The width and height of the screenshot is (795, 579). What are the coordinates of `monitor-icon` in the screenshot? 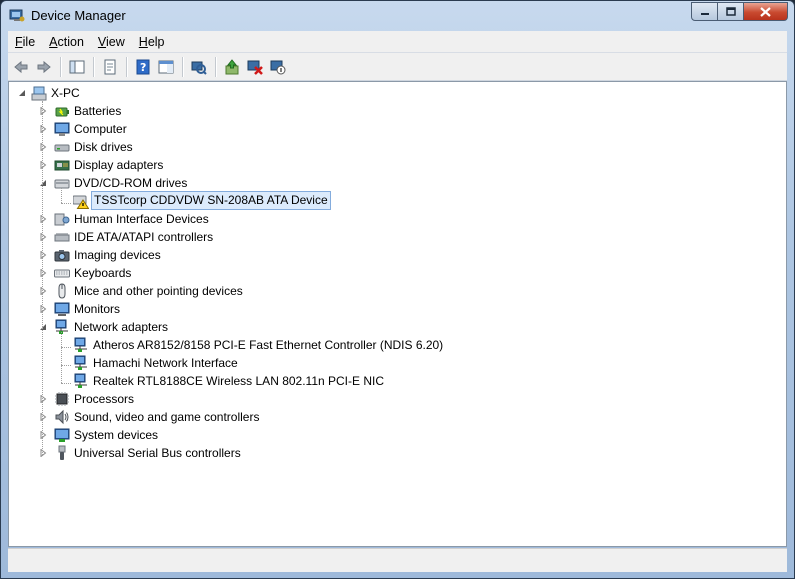 It's located at (62, 309).